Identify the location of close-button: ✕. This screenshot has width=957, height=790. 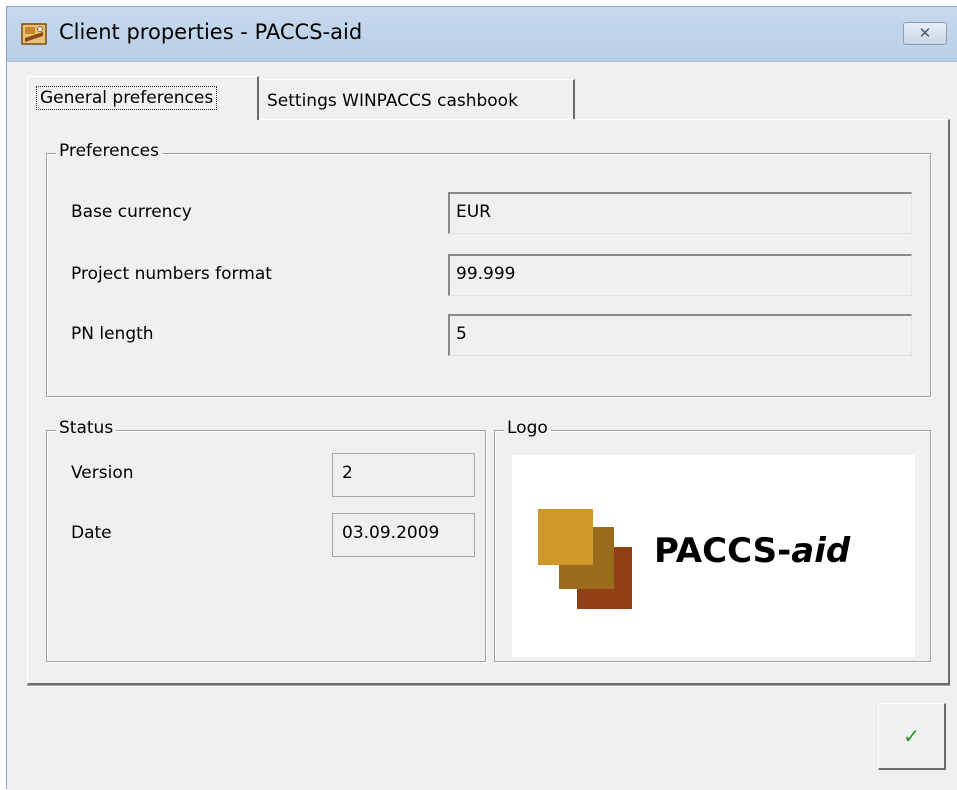
(925, 33).